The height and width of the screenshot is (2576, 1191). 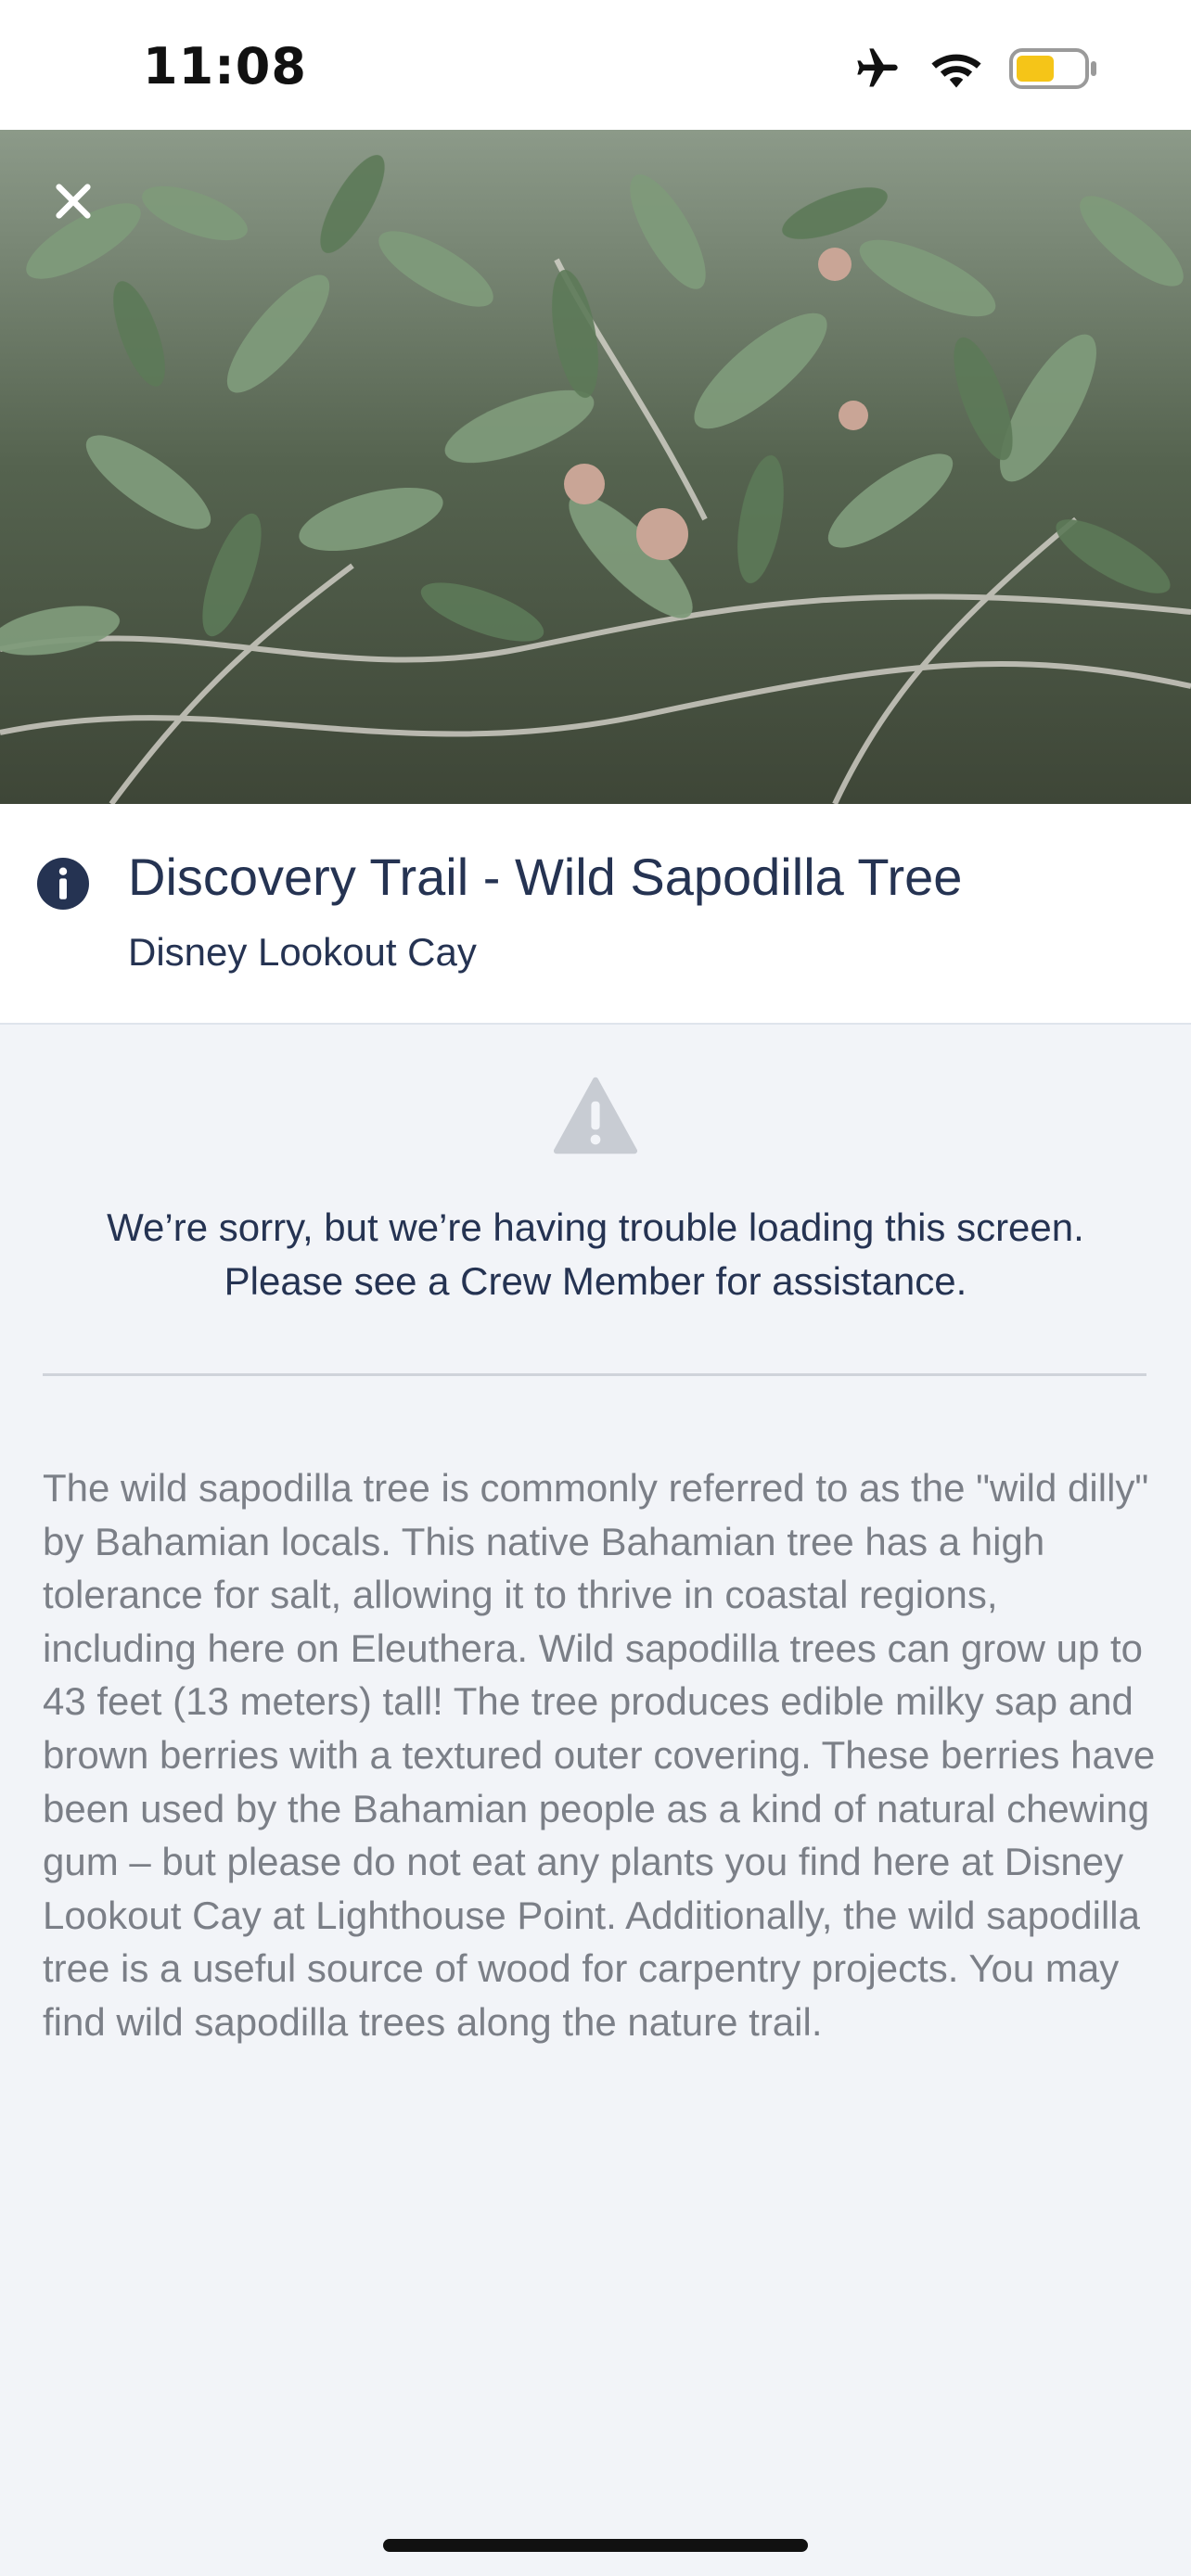 I want to click on status-bar: 11:08, so click(x=595, y=65).